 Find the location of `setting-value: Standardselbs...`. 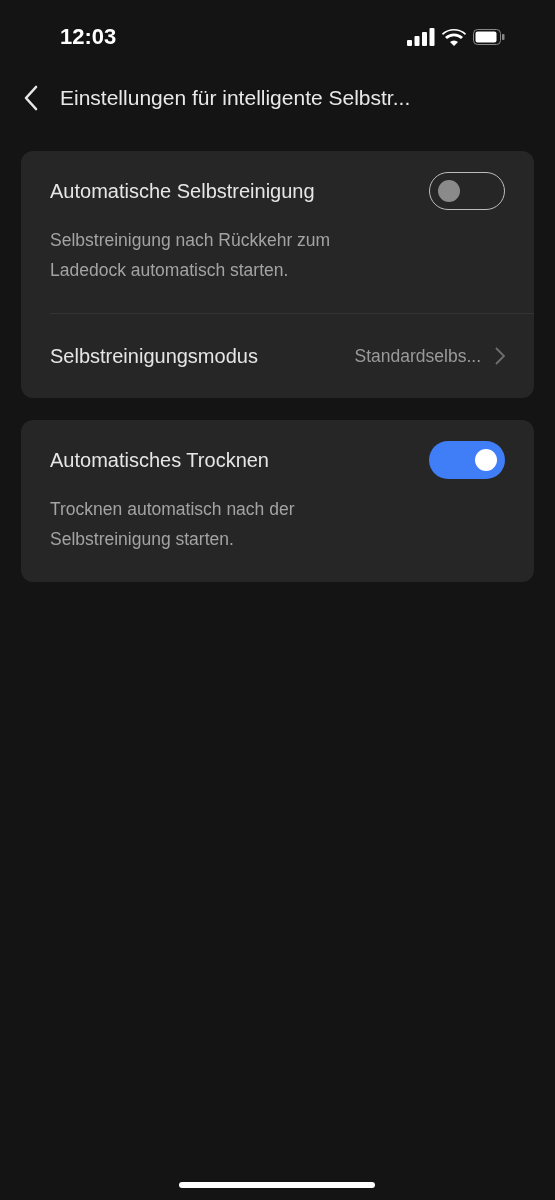

setting-value: Standardselbs... is located at coordinates (417, 356).